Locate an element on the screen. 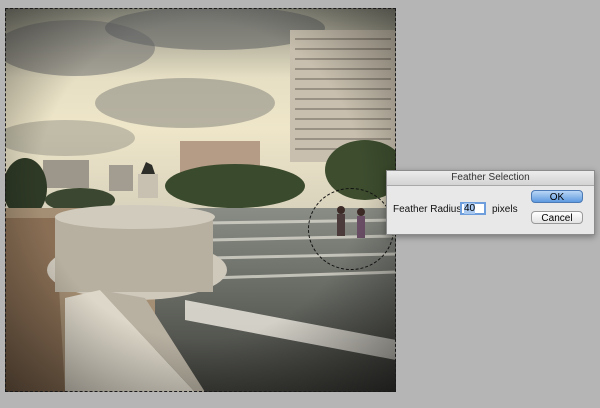 The width and height of the screenshot is (600, 408). dialog-title: Feather Selection is located at coordinates (490, 178).